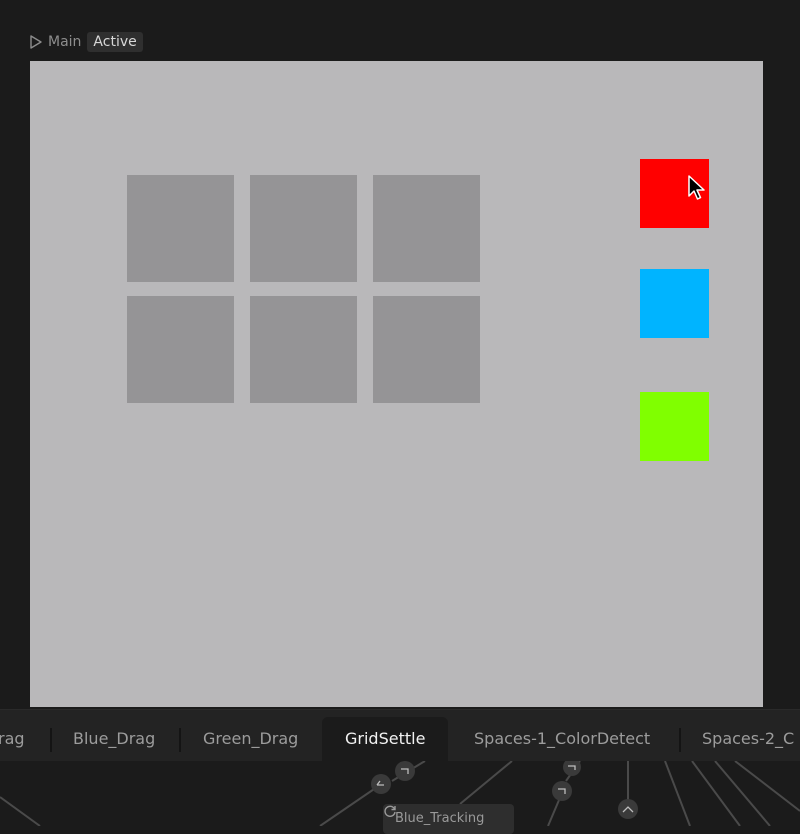  Describe the element at coordinates (748, 739) in the screenshot. I see `tab-spaces-2: Spaces-2_C` at that location.